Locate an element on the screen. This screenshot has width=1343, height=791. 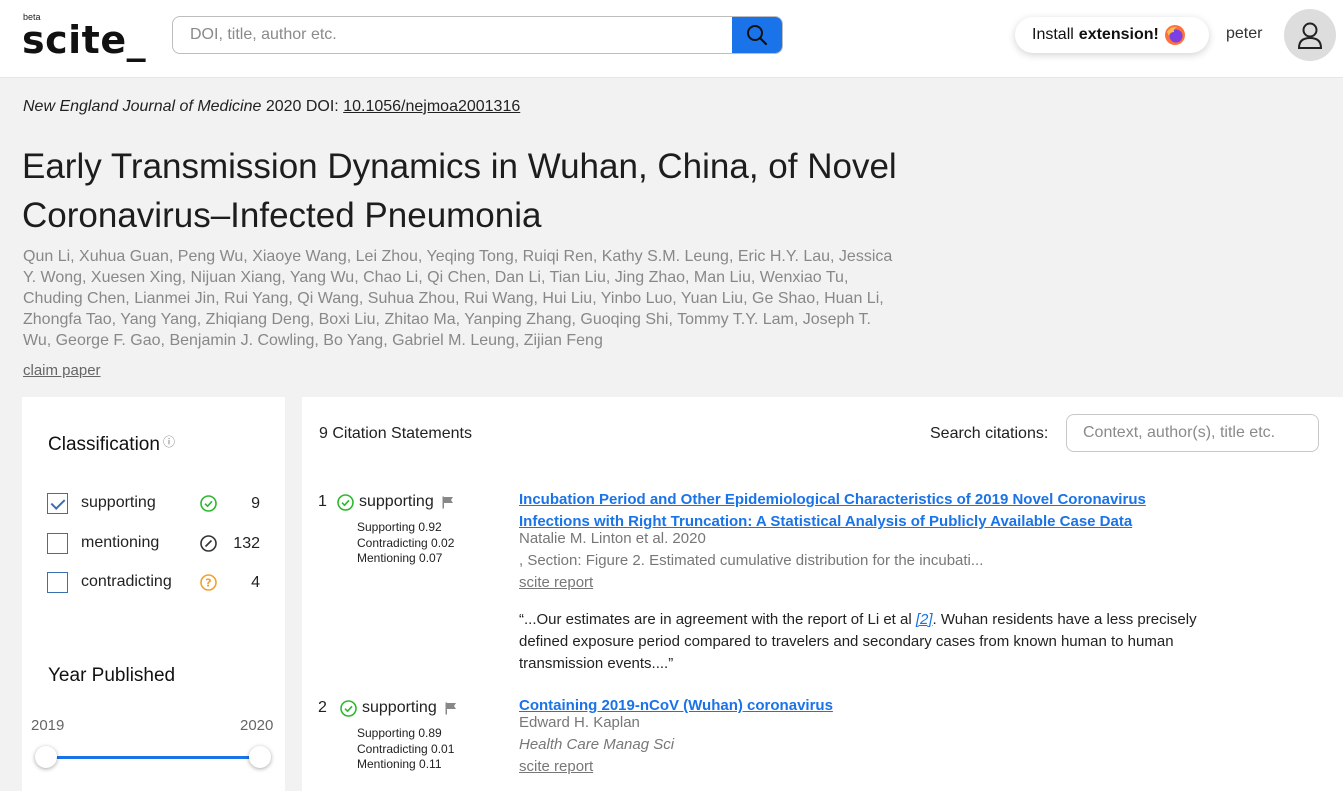
install-label-bold: extension! is located at coordinates (1118, 34).